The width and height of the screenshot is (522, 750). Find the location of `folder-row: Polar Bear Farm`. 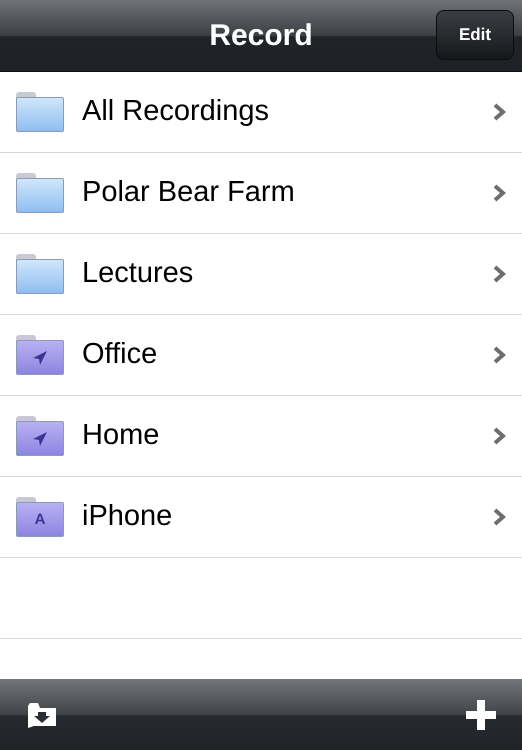

folder-row: Polar Bear Farm is located at coordinates (261, 193).